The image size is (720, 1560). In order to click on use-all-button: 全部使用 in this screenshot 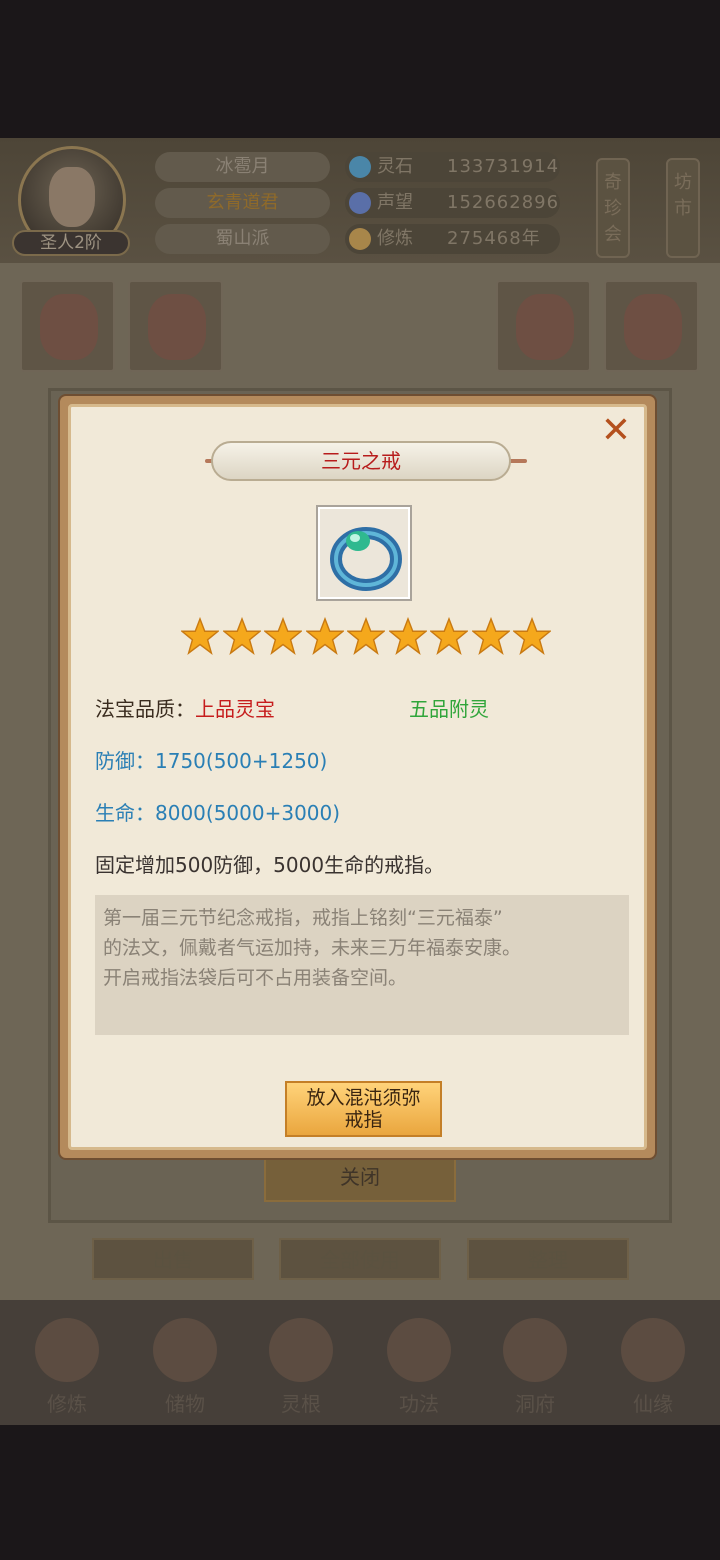, I will do `click(360, 1259)`.